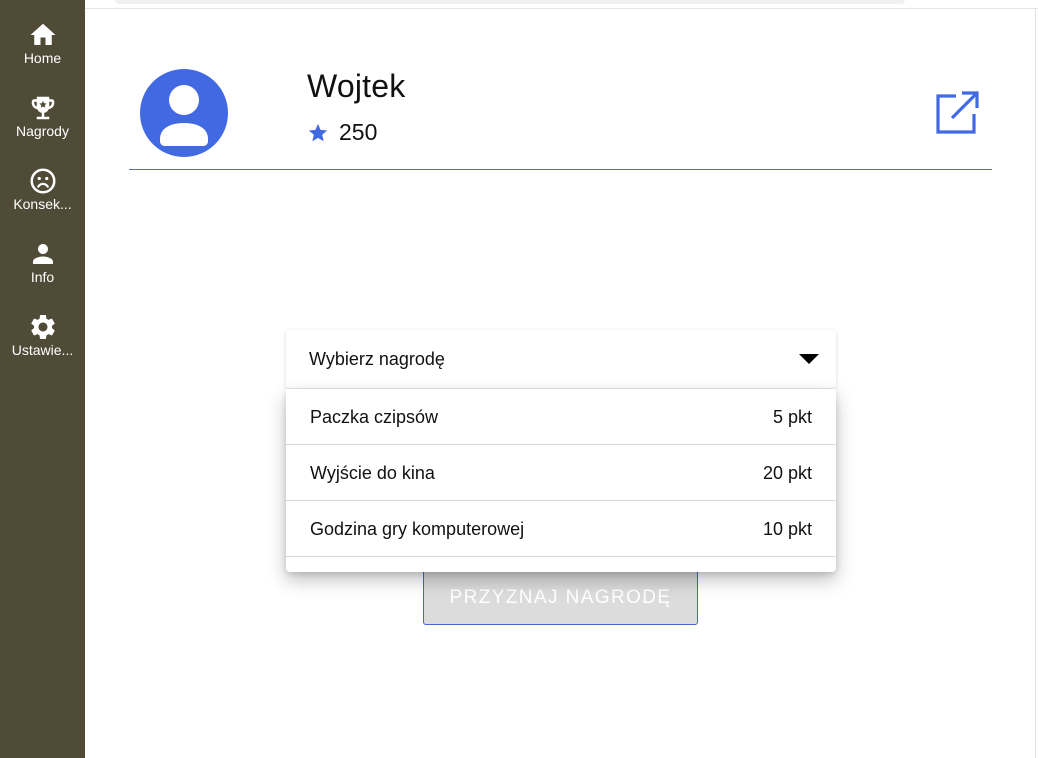 The image size is (1038, 758). I want to click on sidebar-item-info: Info, so click(42, 271).